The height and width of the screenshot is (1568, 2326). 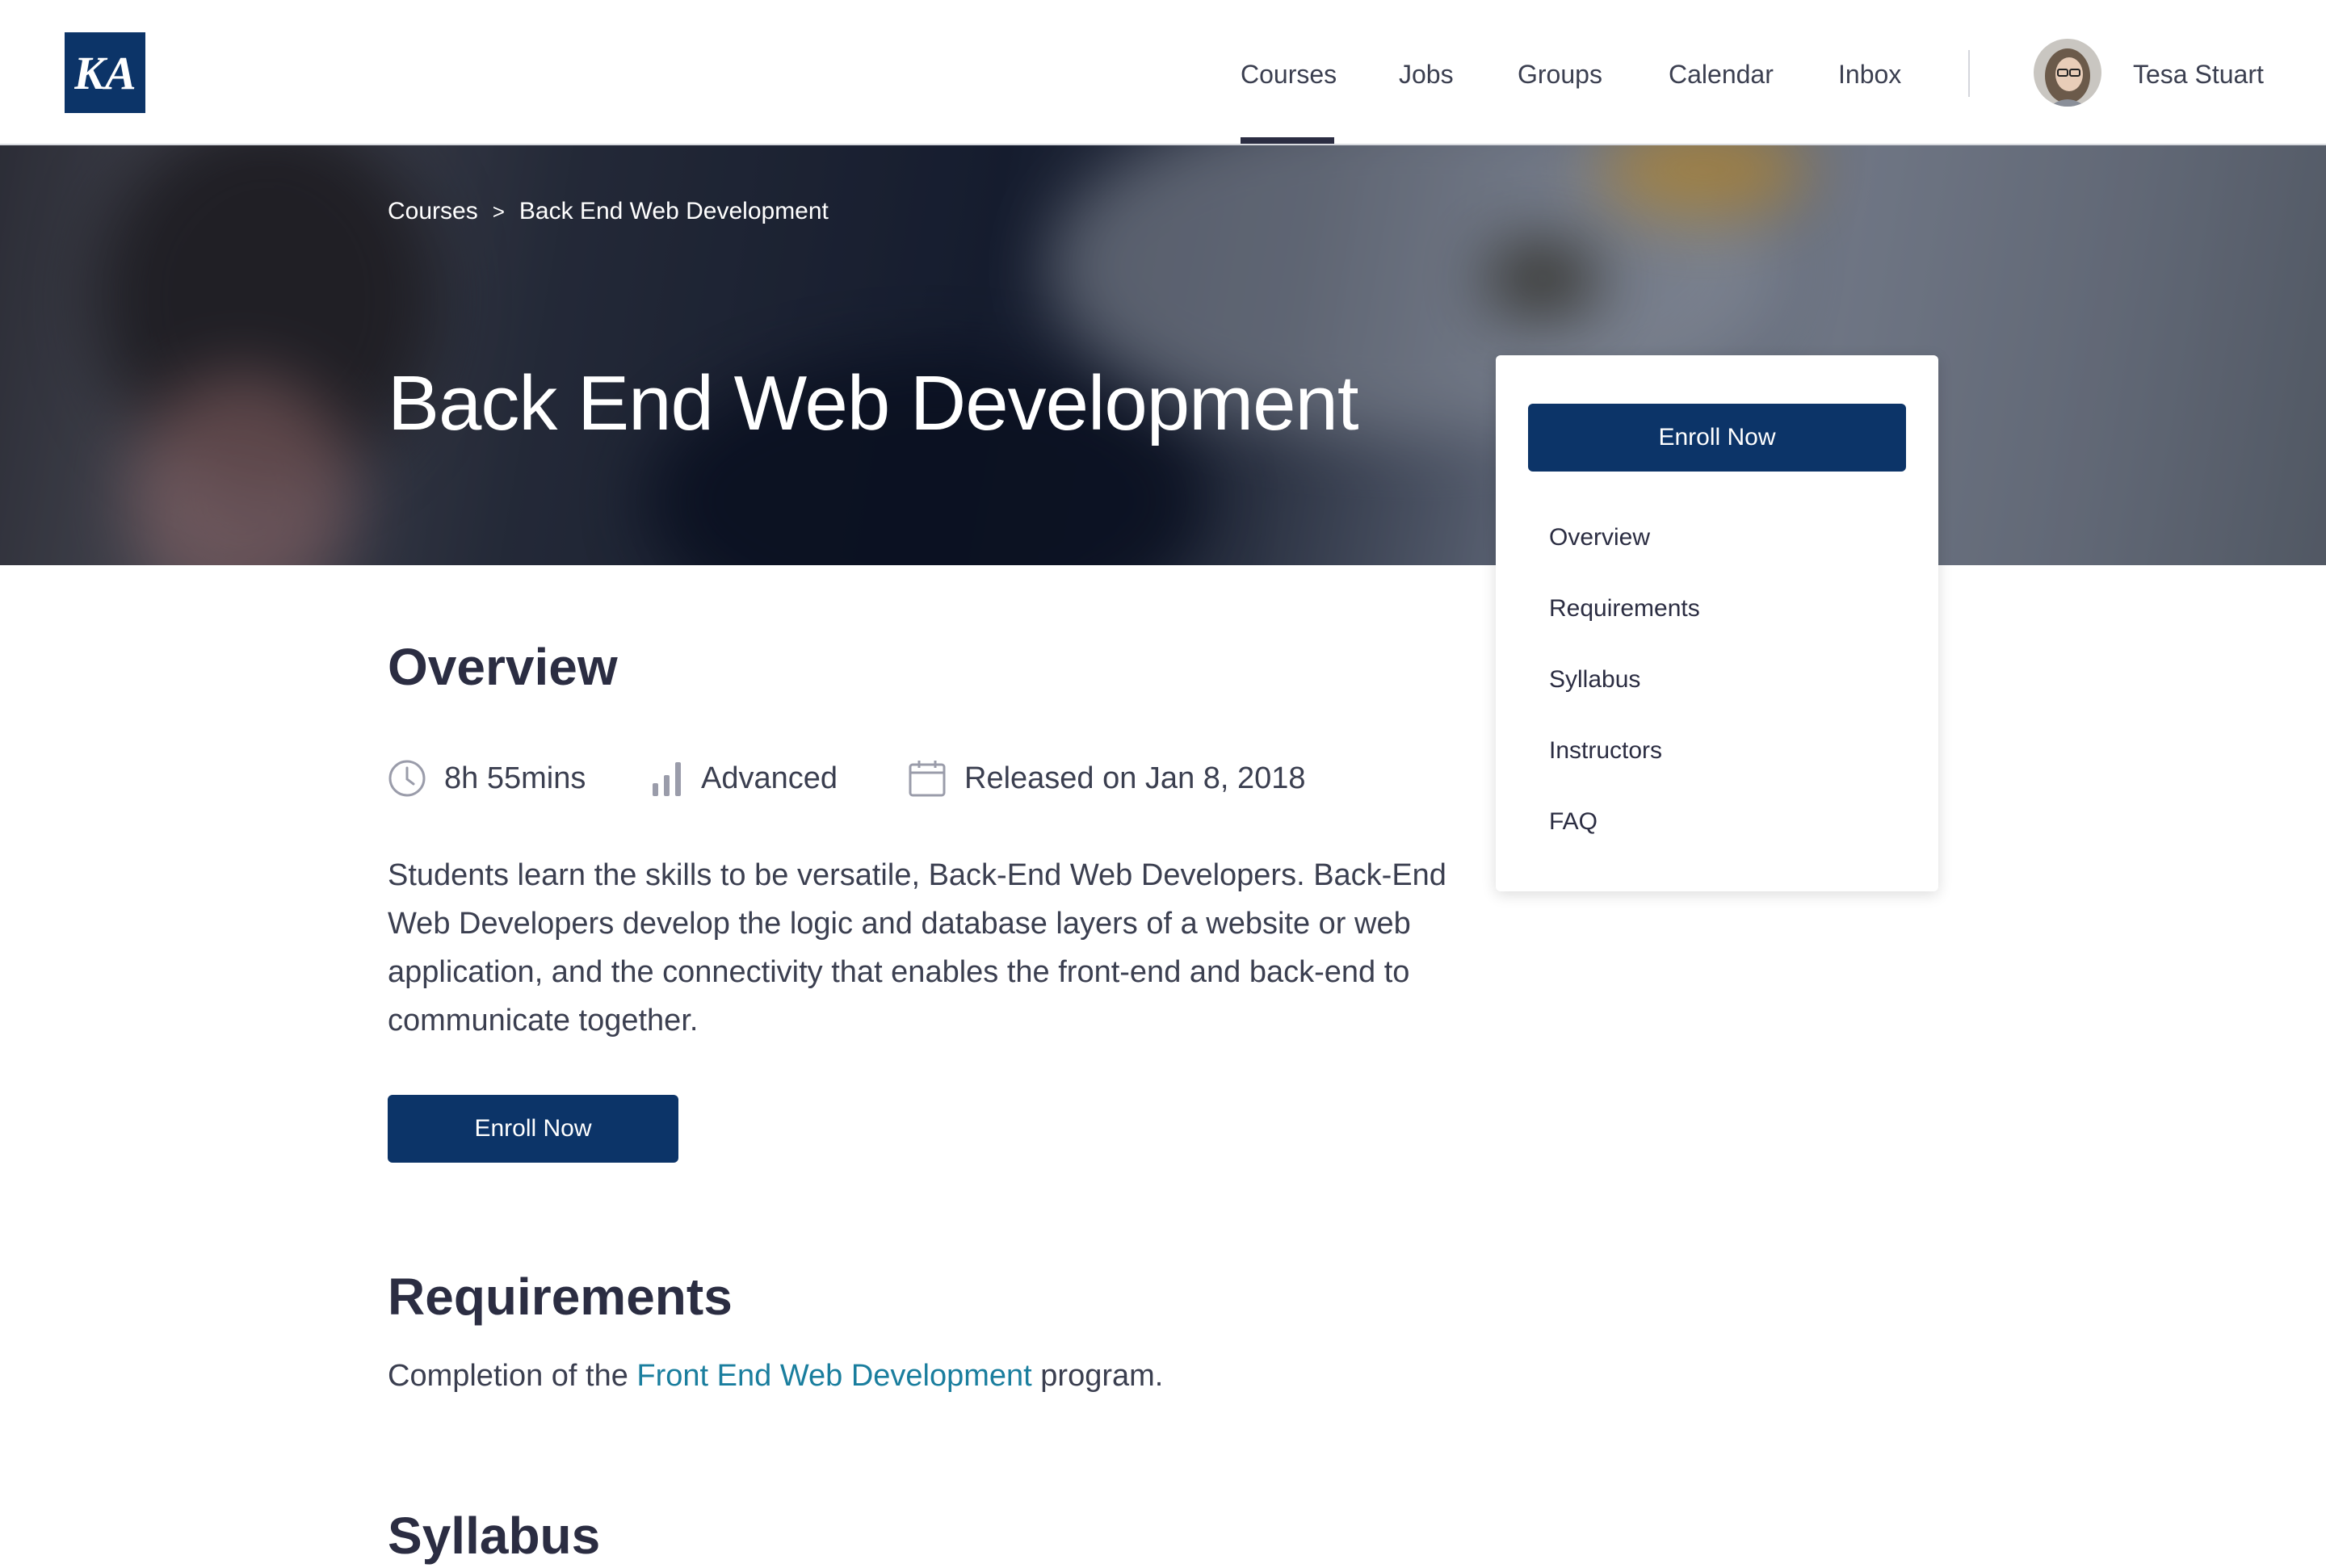 What do you see at coordinates (833, 1376) in the screenshot?
I see `front-end-program-link: Front End Web Development` at bounding box center [833, 1376].